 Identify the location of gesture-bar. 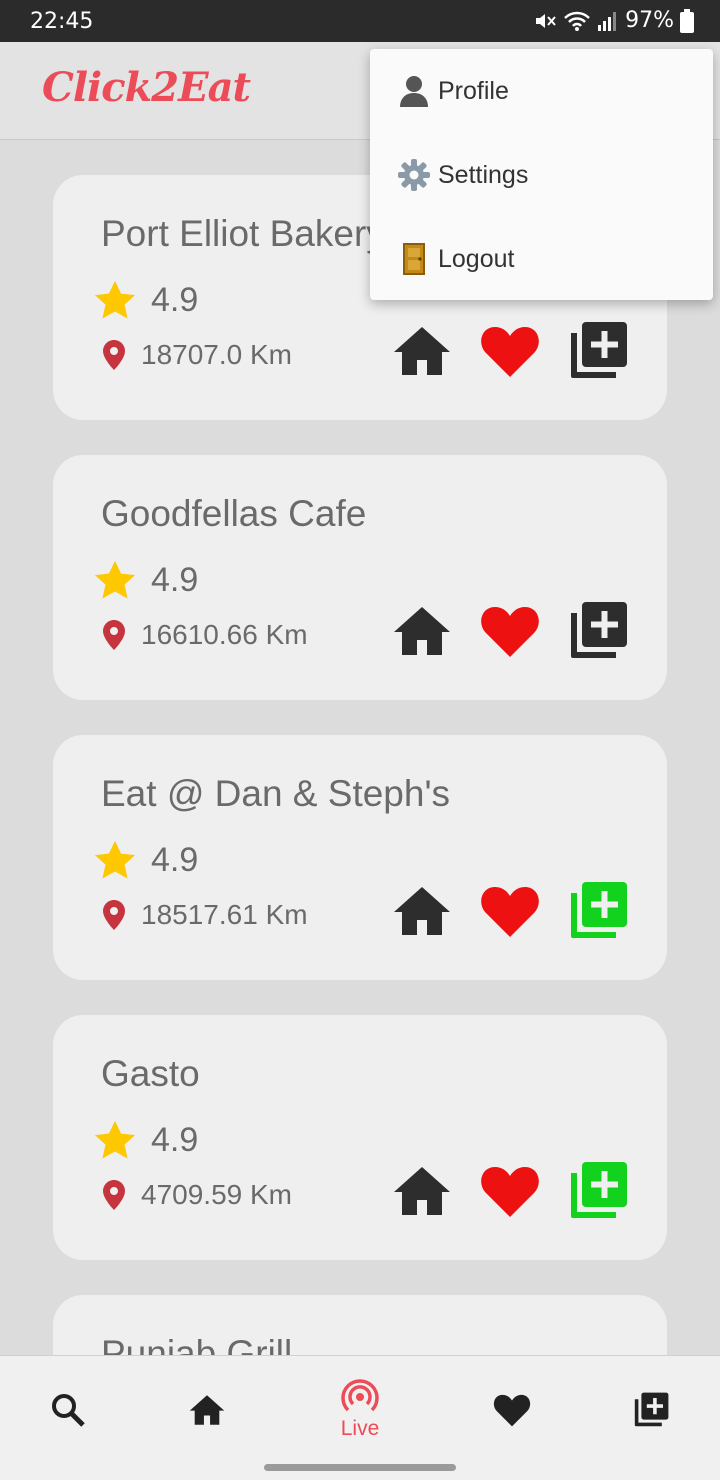
(360, 1467).